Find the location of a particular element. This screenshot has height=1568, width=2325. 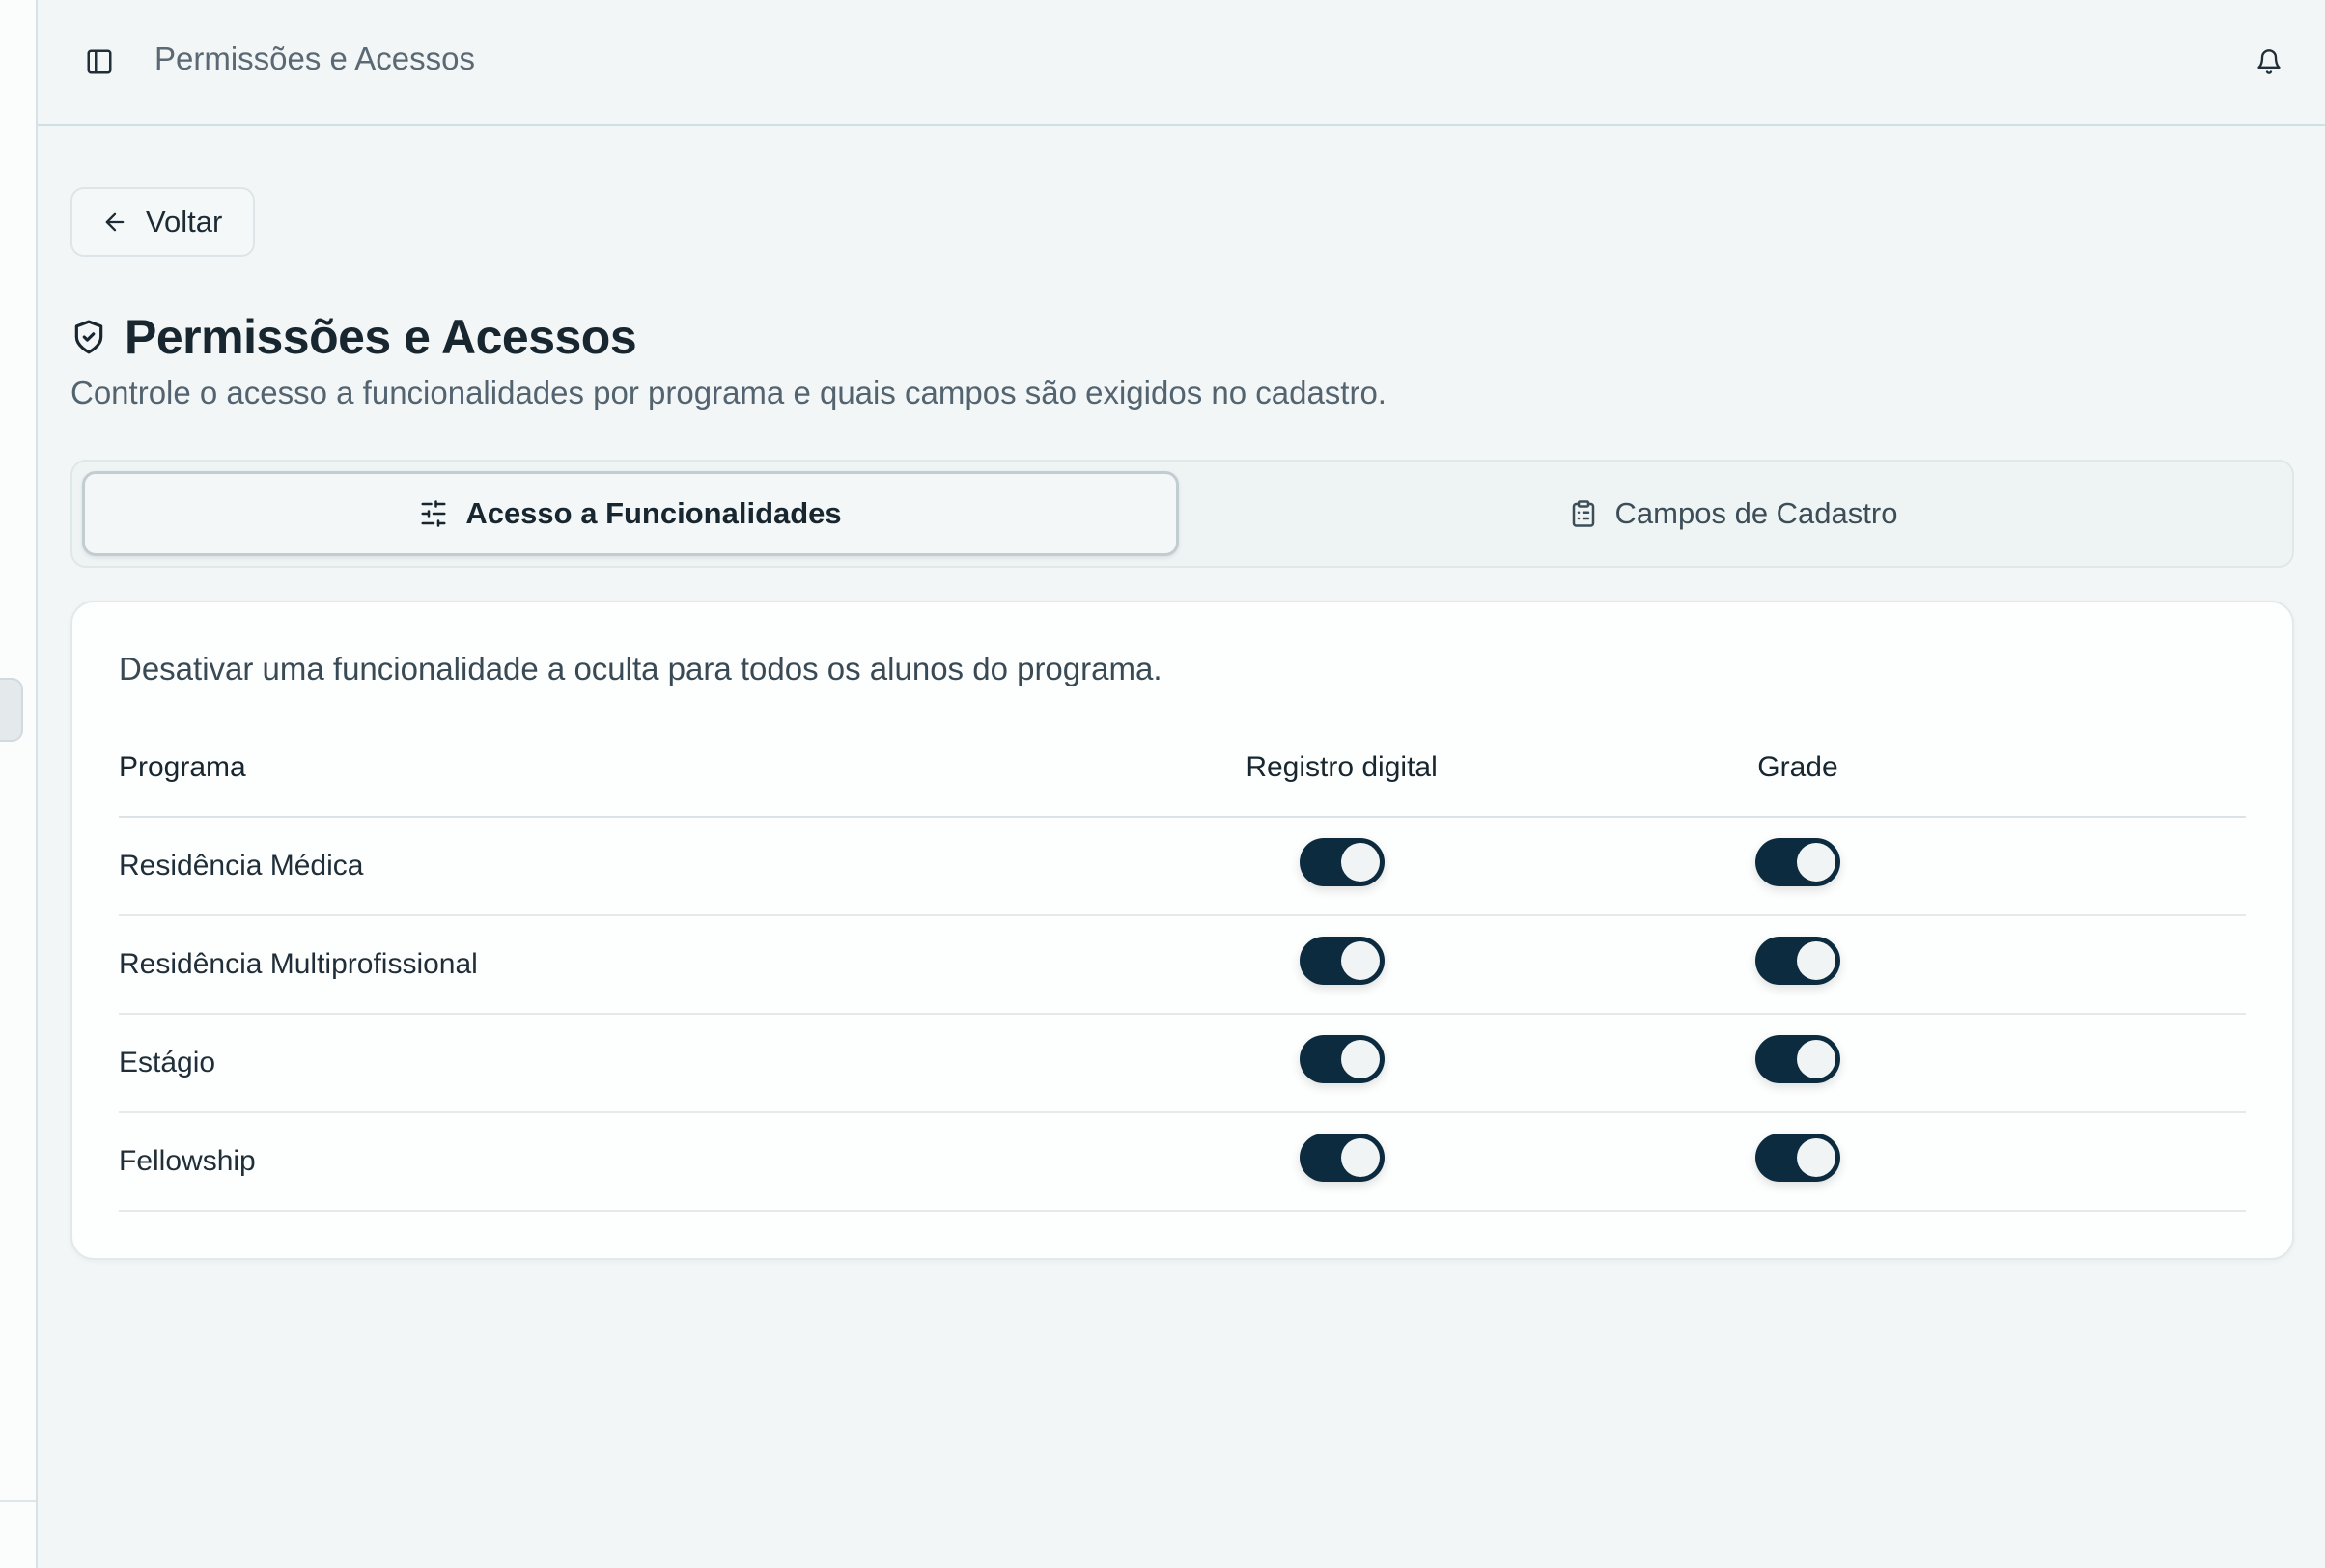

tab-label: Campos de Cadastro is located at coordinates (1756, 513).